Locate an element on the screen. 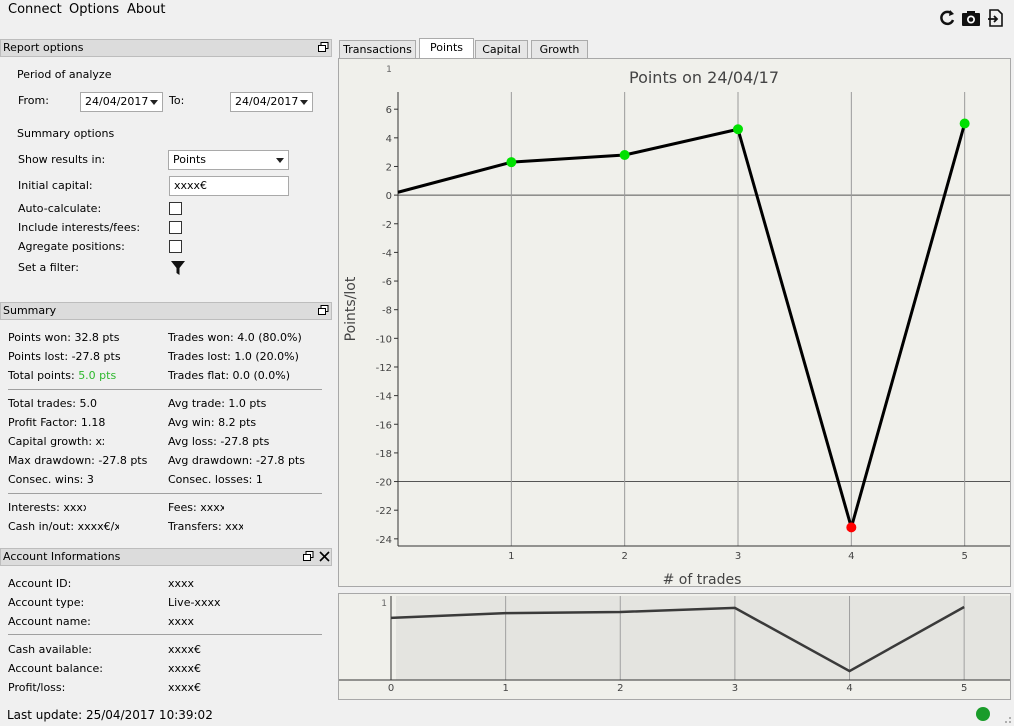  y-tick-label: 0 is located at coordinates (389, 196).